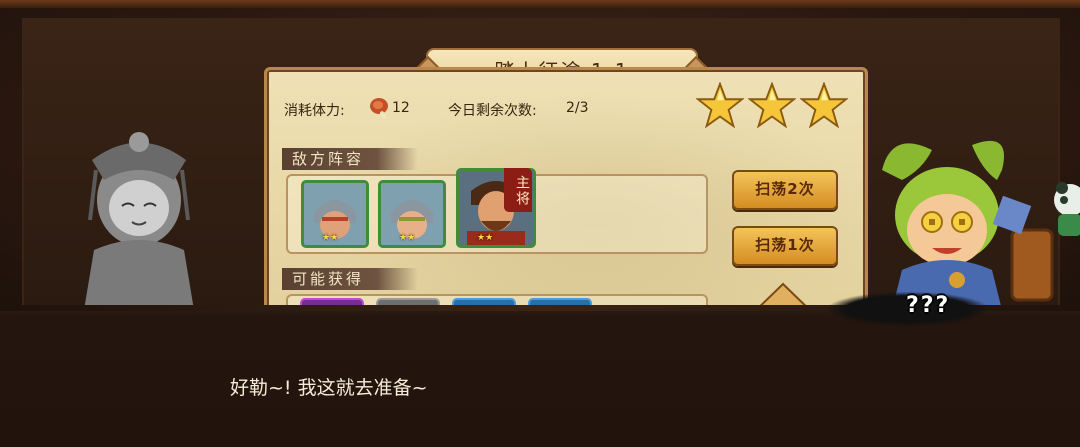 Image resolution: width=1080 pixels, height=447 pixels. What do you see at coordinates (1067, 209) in the screenshot?
I see `panda-icon` at bounding box center [1067, 209].